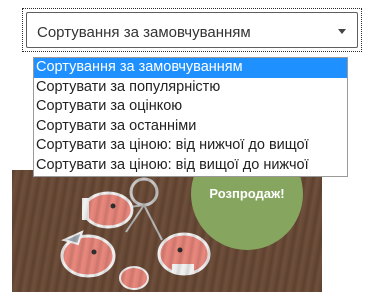  Describe the element at coordinates (190, 127) in the screenshot. I see `sort-option: Сортувати за останніми` at that location.